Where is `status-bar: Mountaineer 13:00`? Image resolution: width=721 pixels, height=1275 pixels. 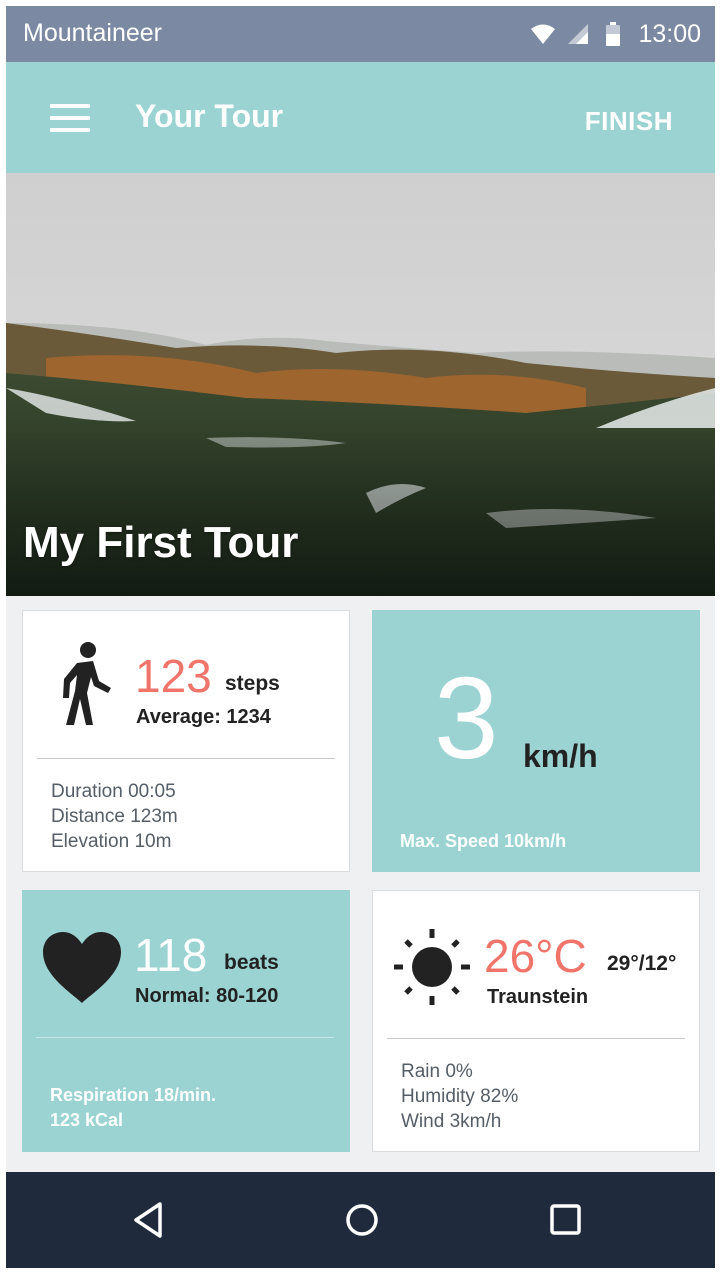
status-bar: Mountaineer 13:00 is located at coordinates (360, 34).